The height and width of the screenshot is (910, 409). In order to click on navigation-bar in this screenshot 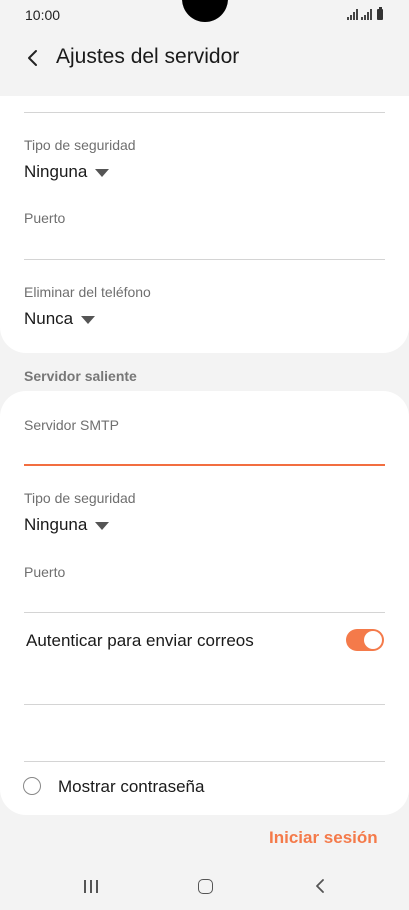, I will do `click(204, 886)`.